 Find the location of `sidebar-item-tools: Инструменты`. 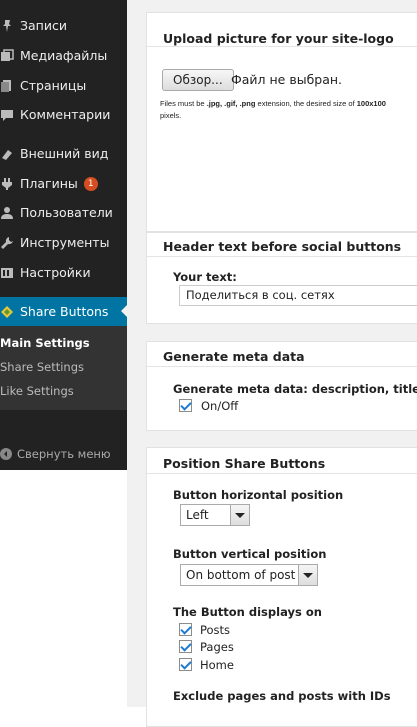

sidebar-item-tools: Инструменты is located at coordinates (63, 242).